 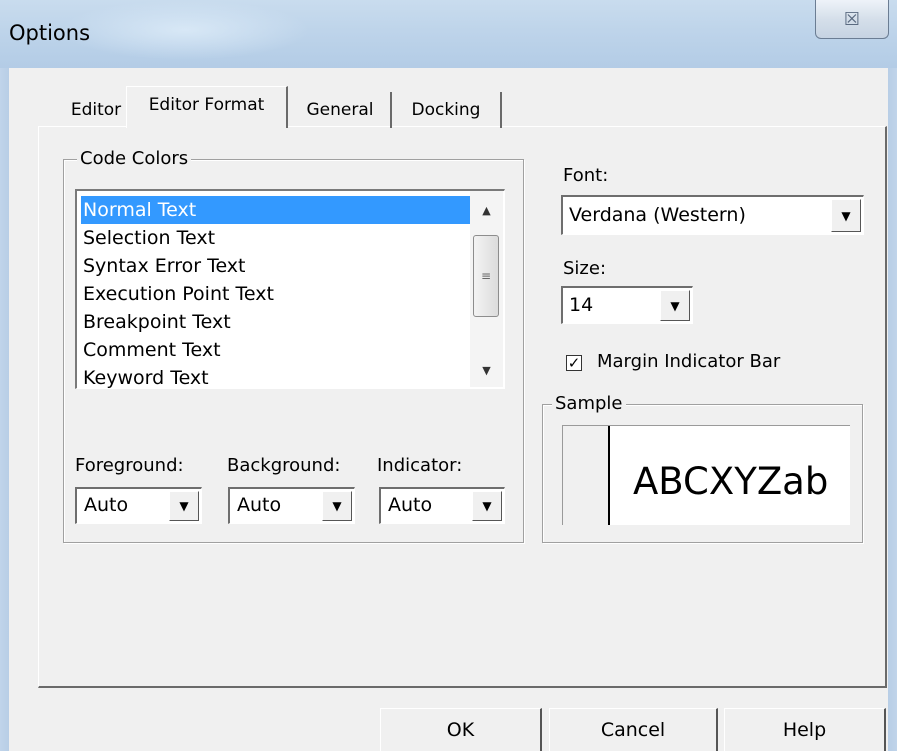 What do you see at coordinates (586, 175) in the screenshot?
I see `font-label: Font:` at bounding box center [586, 175].